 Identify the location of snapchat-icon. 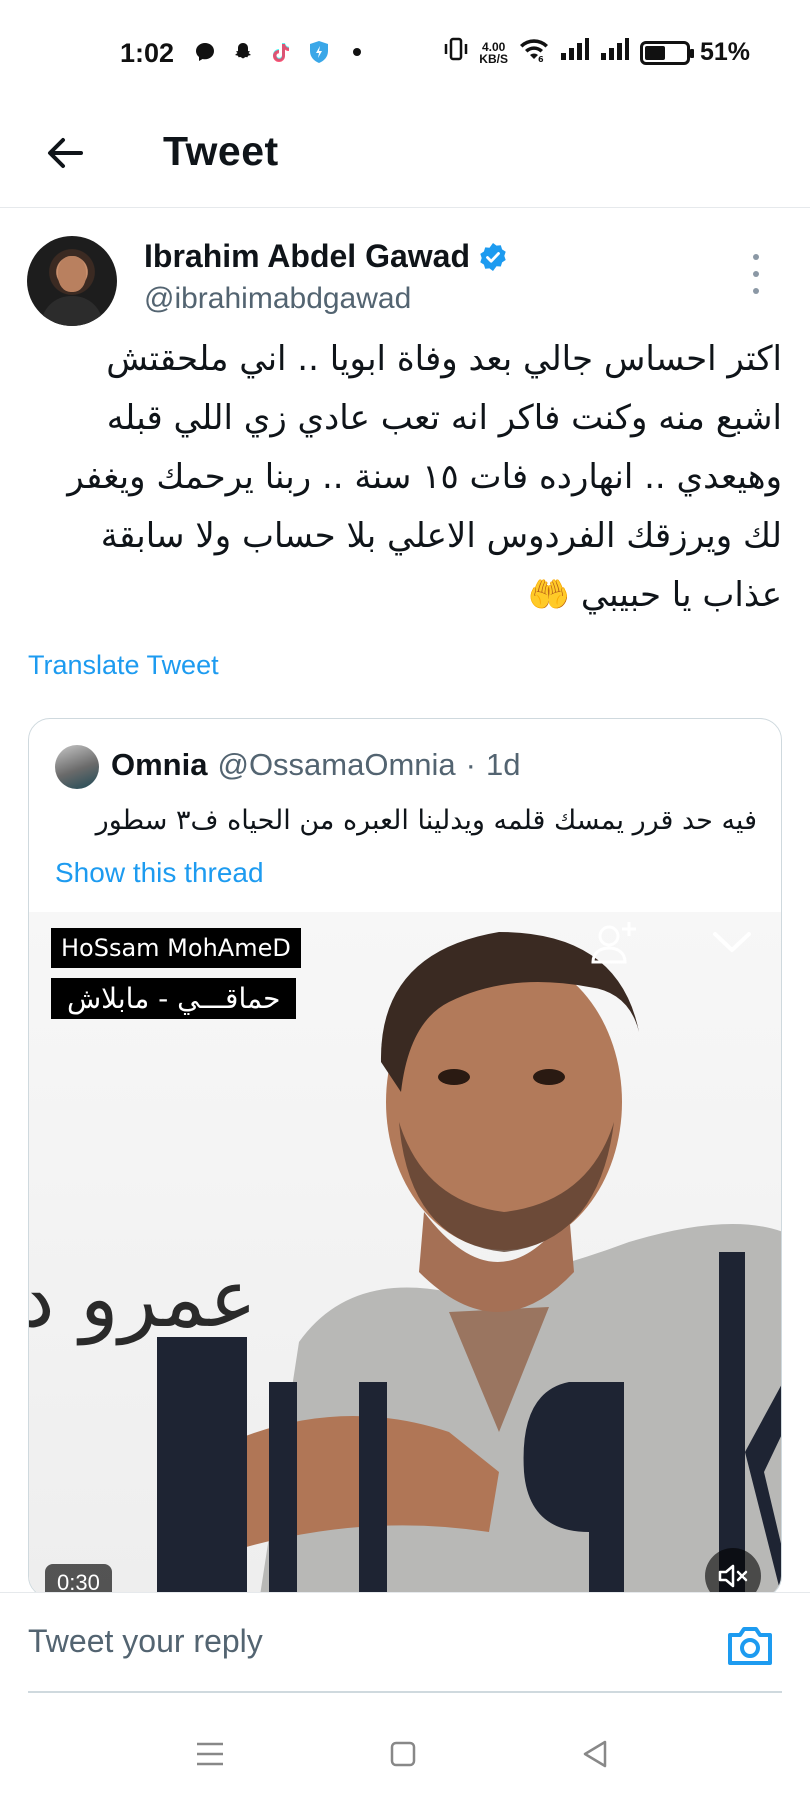
(243, 52).